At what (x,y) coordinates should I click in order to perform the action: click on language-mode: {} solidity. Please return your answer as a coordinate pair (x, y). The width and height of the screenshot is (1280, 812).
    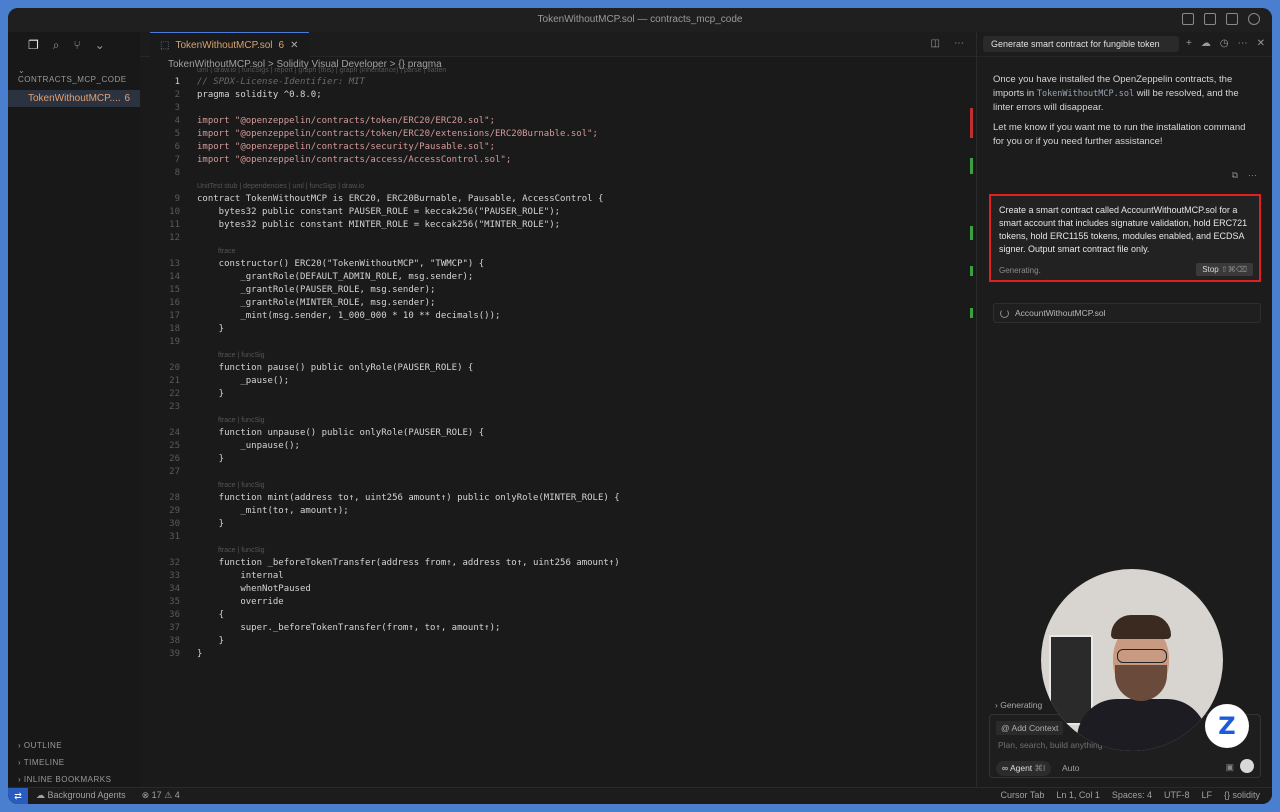
    Looking at the image, I should click on (1242, 795).